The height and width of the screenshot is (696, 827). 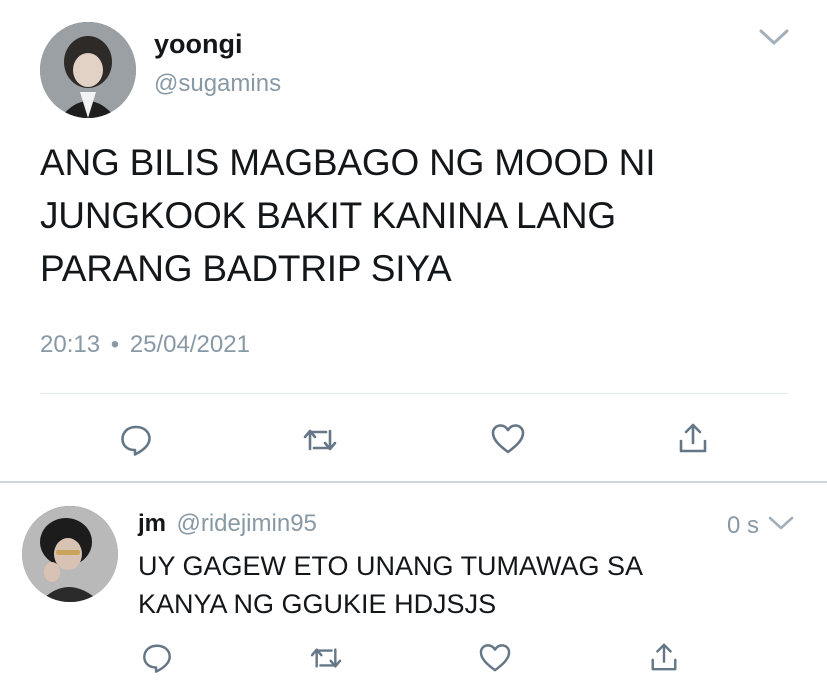 What do you see at coordinates (328, 215) in the screenshot?
I see `tweet-text-line: JUNGKOOK BAKIT KANINA LANG` at bounding box center [328, 215].